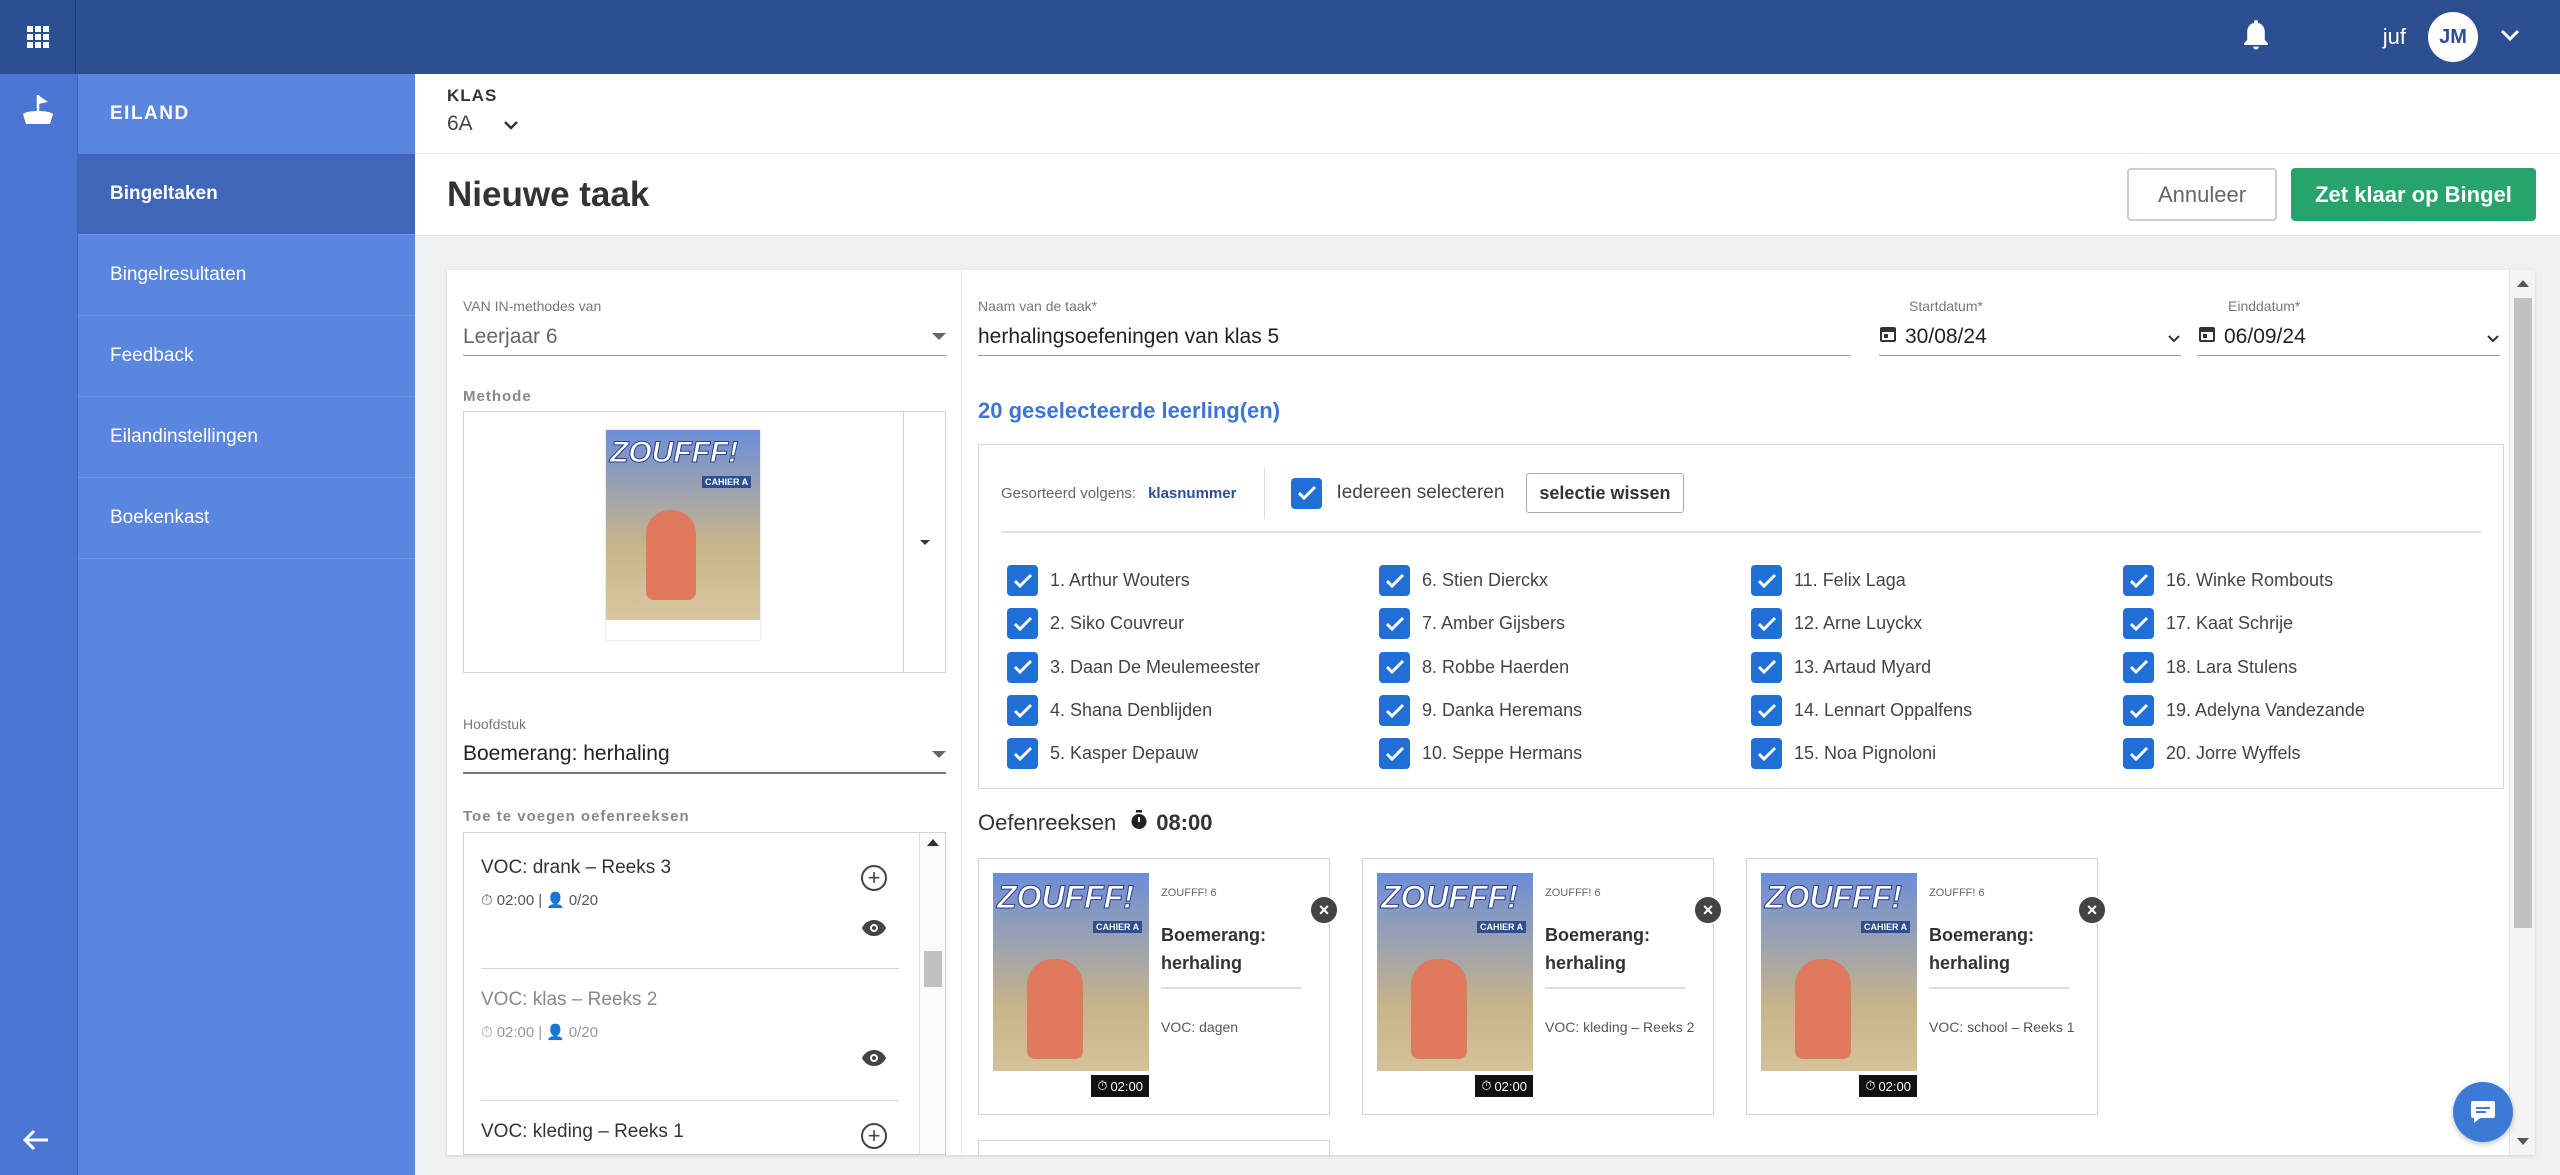 This screenshot has height=1175, width=2560. What do you see at coordinates (583, 900) in the screenshot?
I see `reeks-count: 0/20` at bounding box center [583, 900].